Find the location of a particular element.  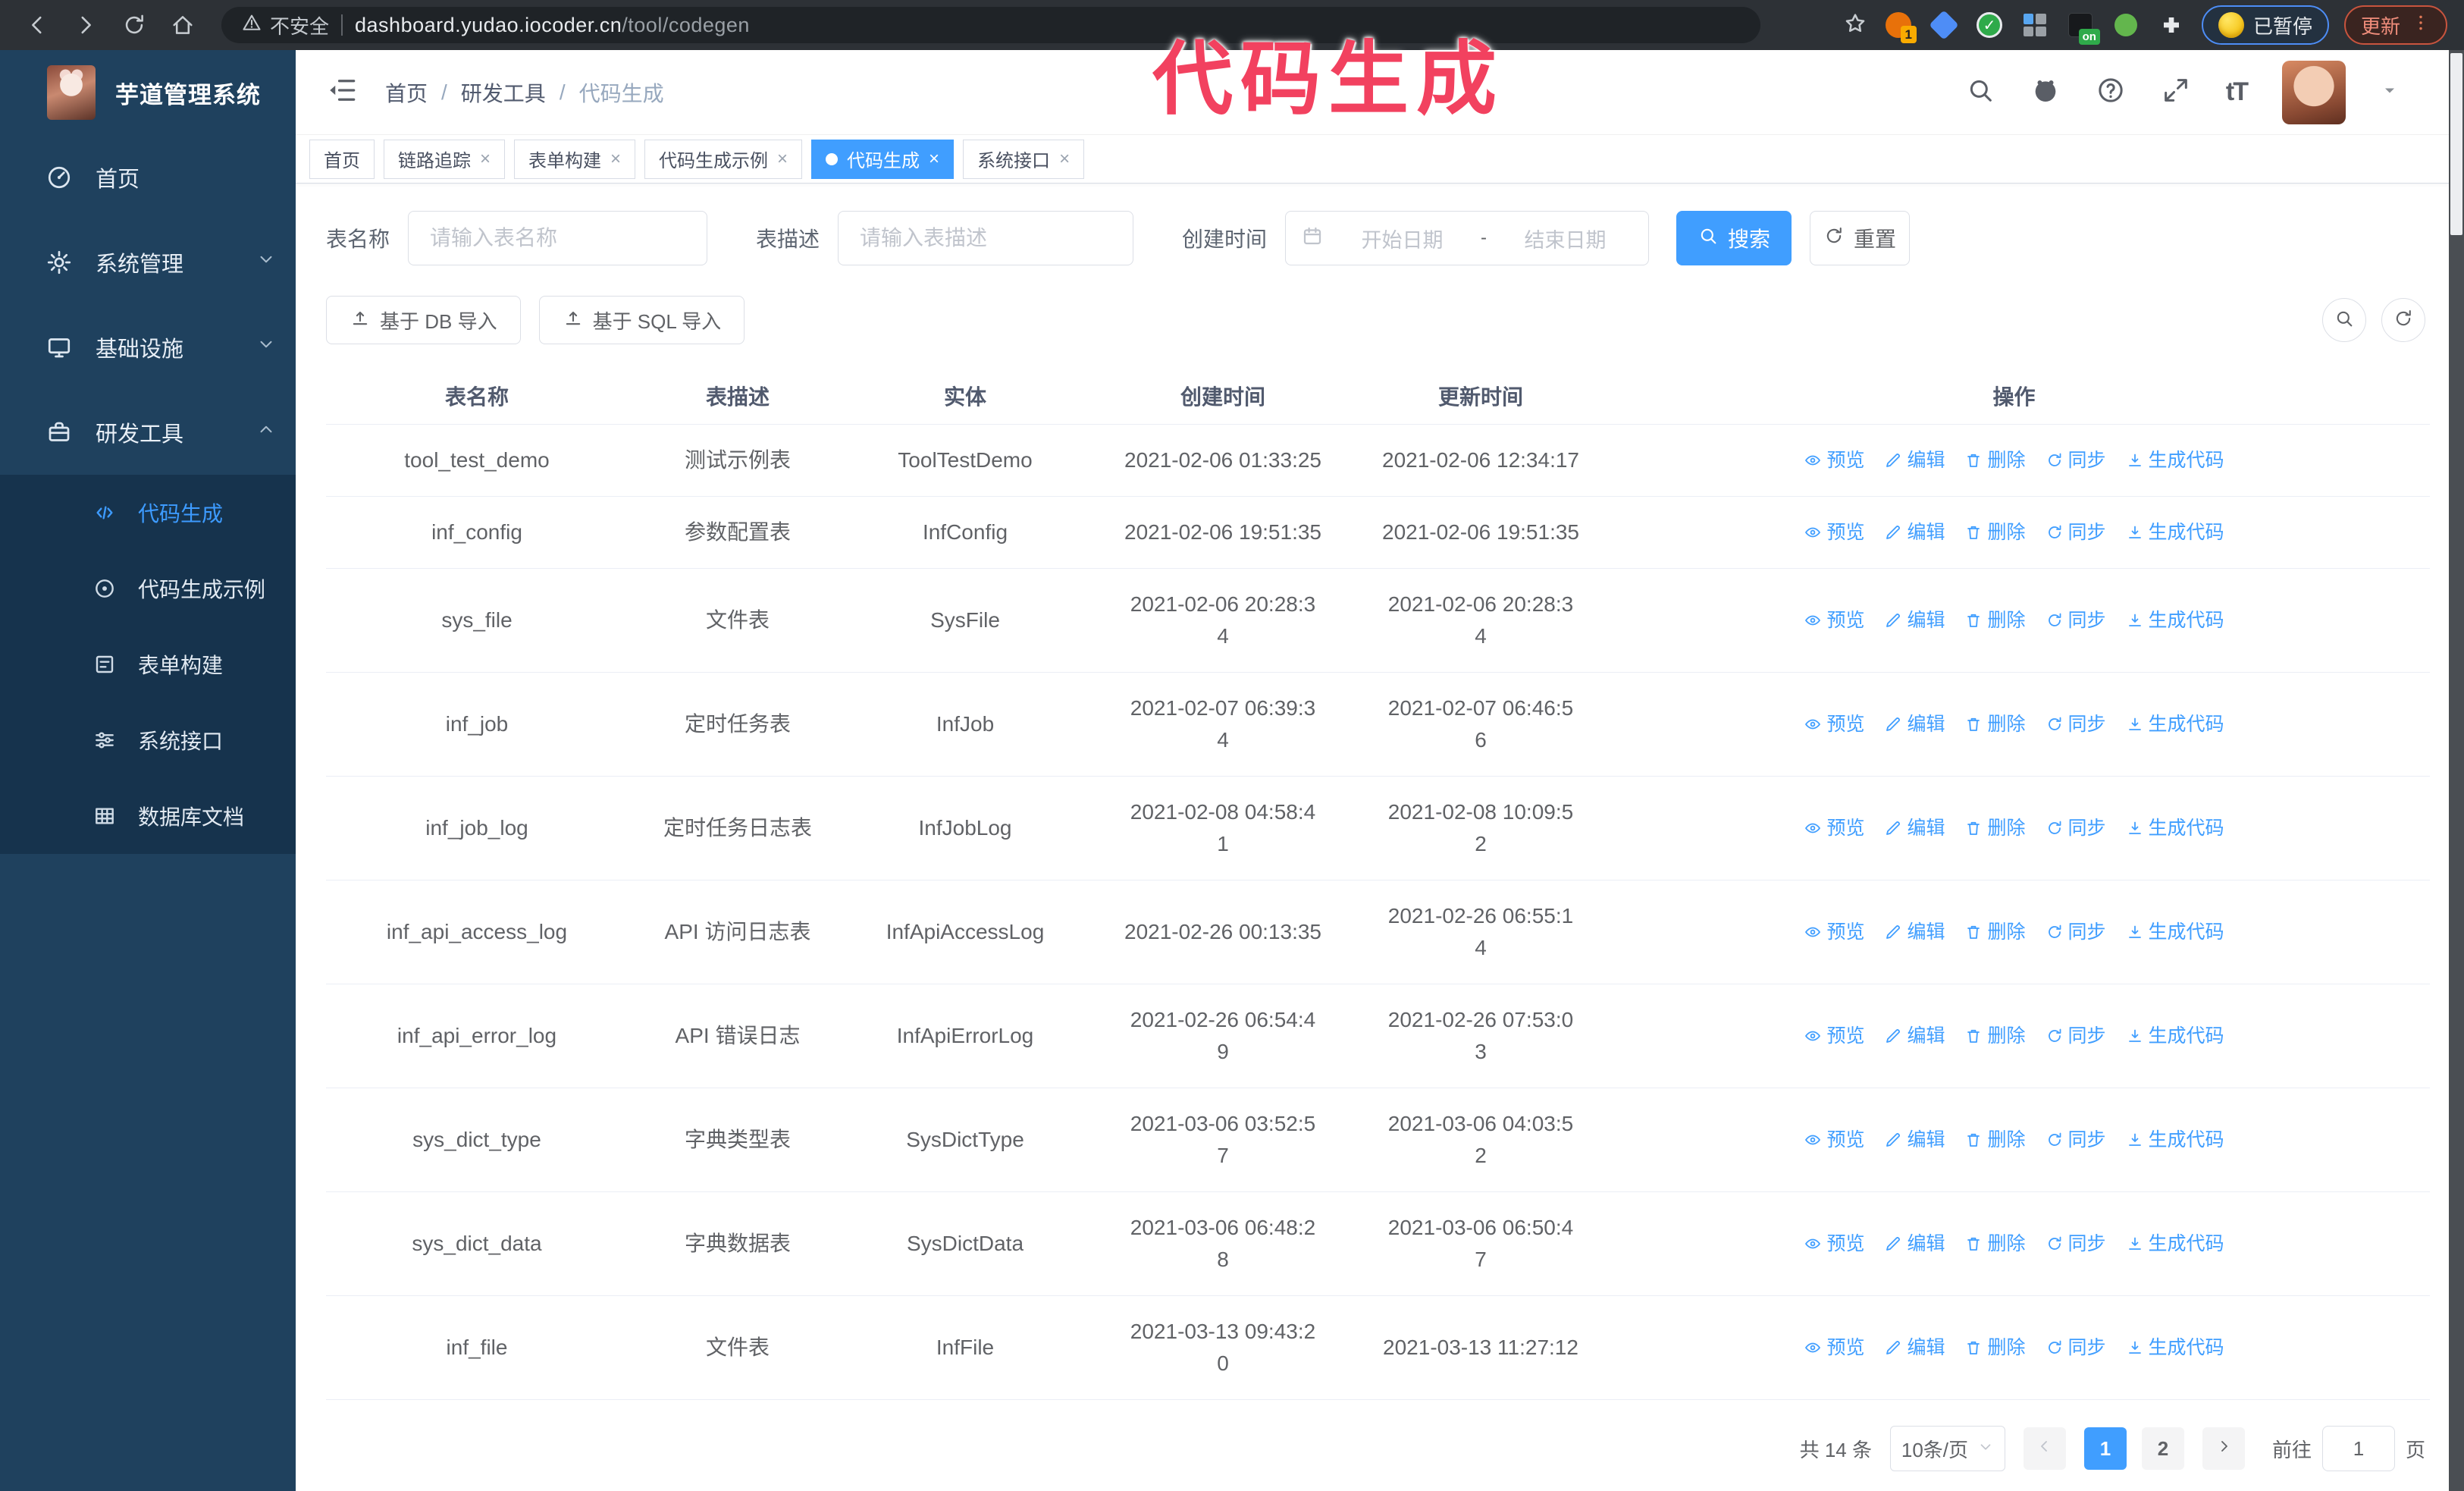

sidebar-subitem-代码生成: 代码生成 is located at coordinates (148, 513).